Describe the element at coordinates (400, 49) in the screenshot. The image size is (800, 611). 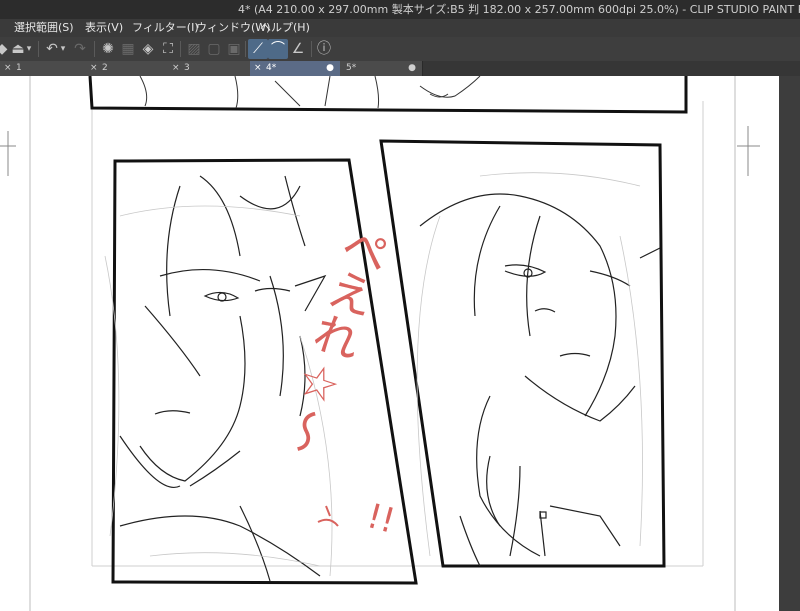
I see `command-bar: ◆ ⏏ ▾ ↶ ▾ ↷ ✺ ▦ ◈ ⛶ ▨ ▢ ▣ ⟋ ⌒ ∠ ⓘ` at that location.